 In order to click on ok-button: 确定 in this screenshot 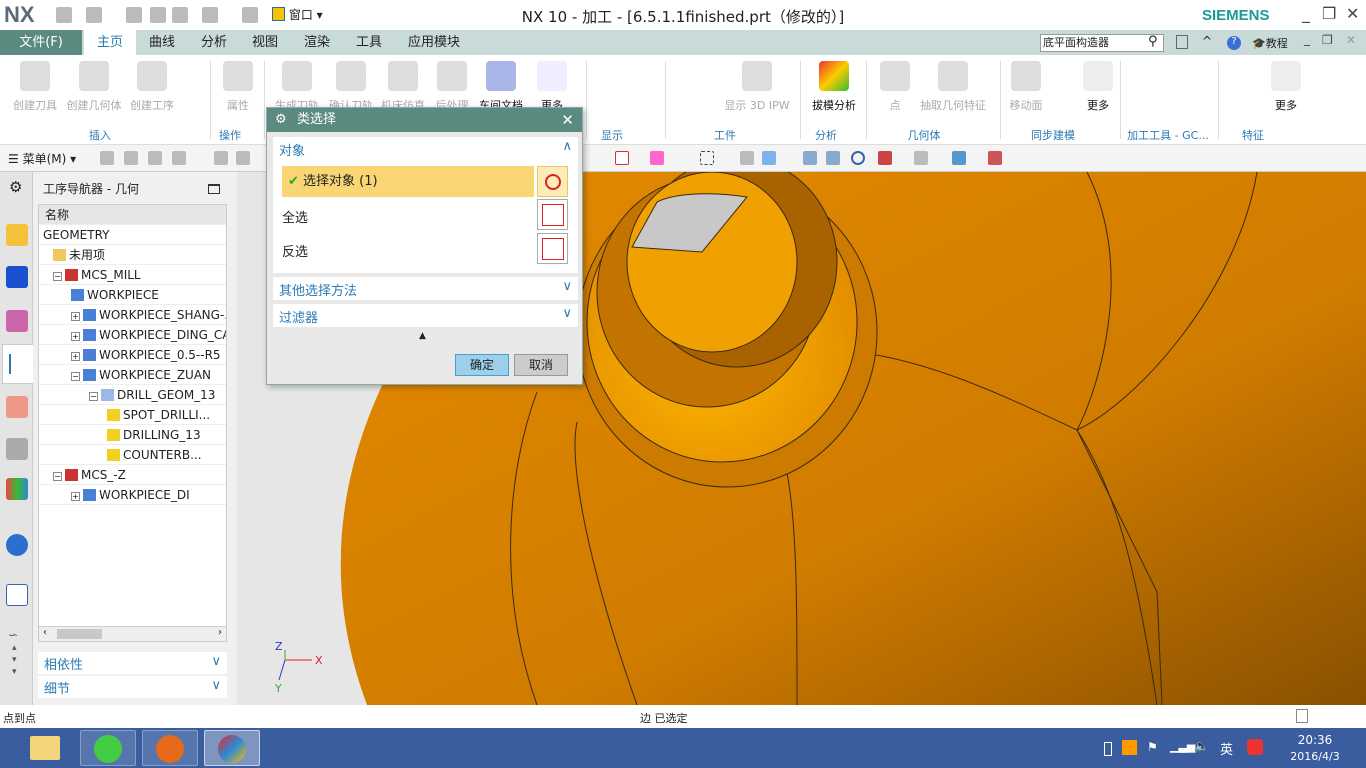, I will do `click(482, 365)`.